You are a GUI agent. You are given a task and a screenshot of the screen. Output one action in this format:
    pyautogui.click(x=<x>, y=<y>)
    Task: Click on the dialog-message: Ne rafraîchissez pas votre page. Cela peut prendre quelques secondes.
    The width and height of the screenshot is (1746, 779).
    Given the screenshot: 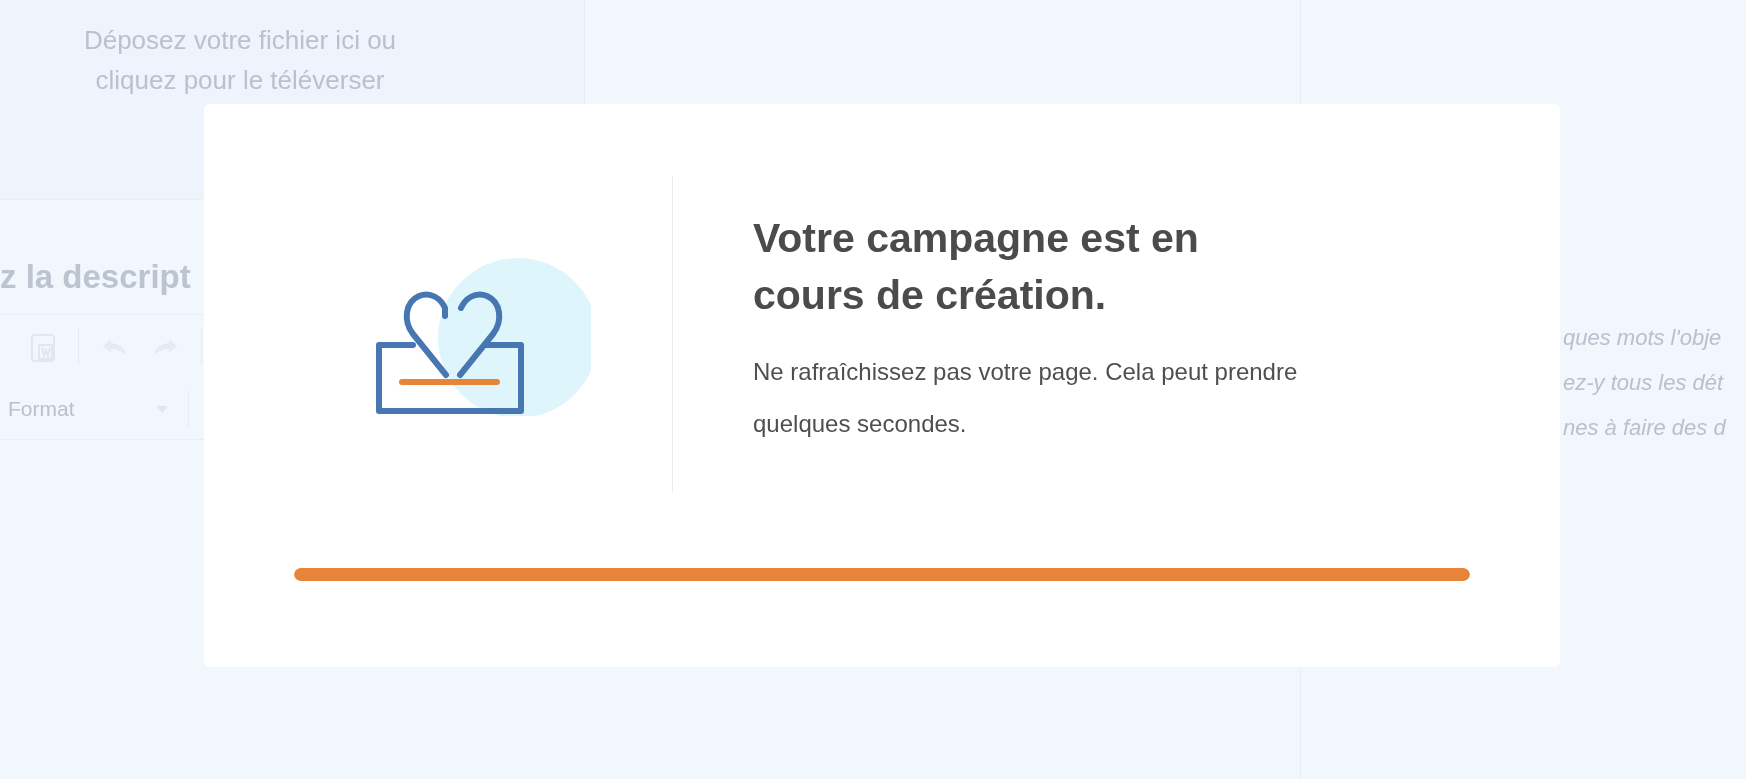 What is the action you would take?
    pyautogui.click(x=1026, y=398)
    